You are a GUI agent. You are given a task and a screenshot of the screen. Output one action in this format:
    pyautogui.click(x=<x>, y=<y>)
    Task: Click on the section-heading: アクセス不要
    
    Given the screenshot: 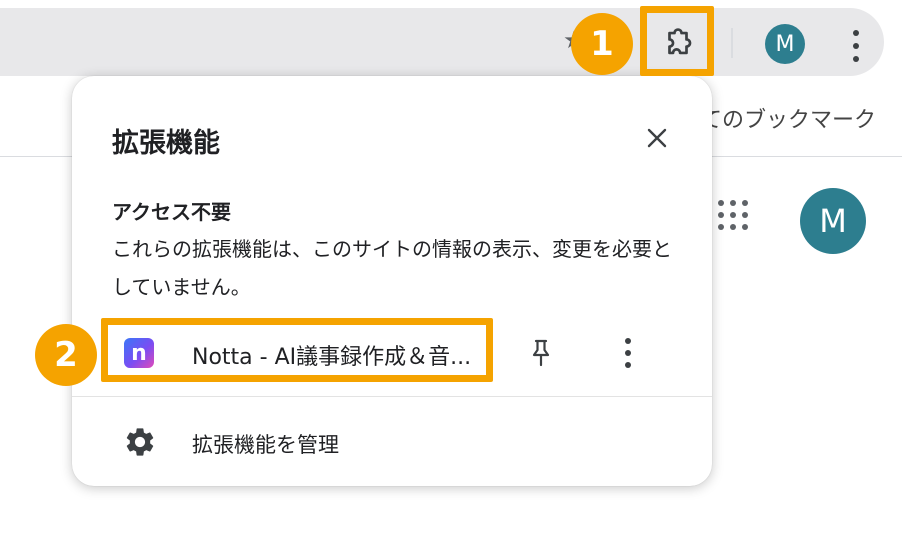 What is the action you would take?
    pyautogui.click(x=171, y=212)
    